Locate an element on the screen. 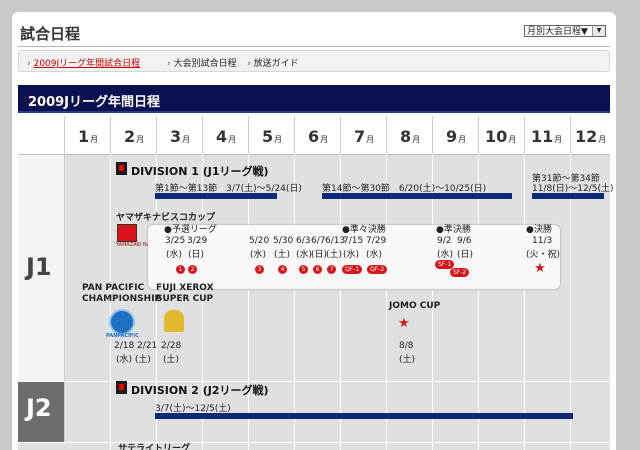 Image resolution: width=640 pixels, height=450 pixels. match-date: 6/7 is located at coordinates (318, 241).